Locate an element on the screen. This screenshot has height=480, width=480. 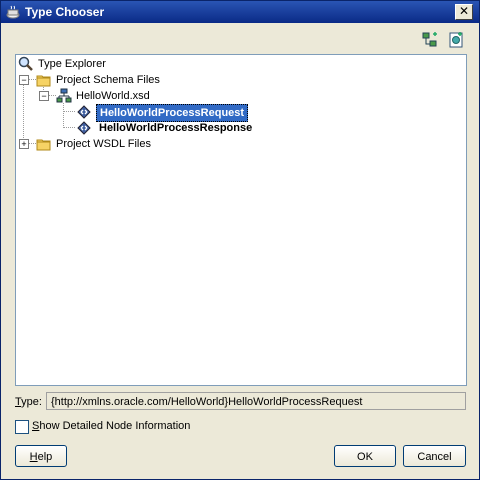
show-detailed-node-checkbox is located at coordinates (22, 427).